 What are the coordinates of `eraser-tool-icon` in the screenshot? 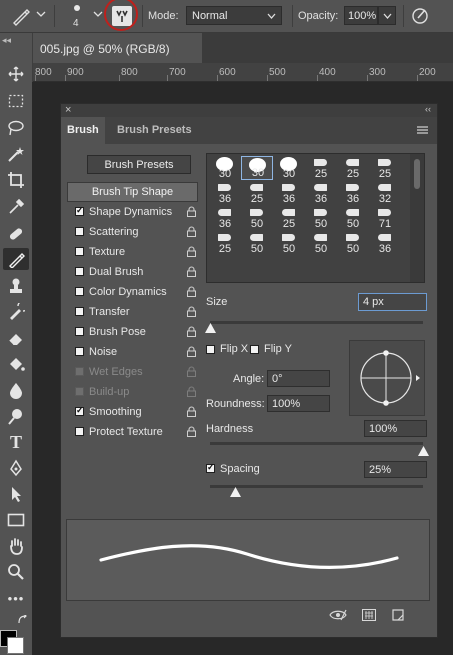 It's located at (16, 338).